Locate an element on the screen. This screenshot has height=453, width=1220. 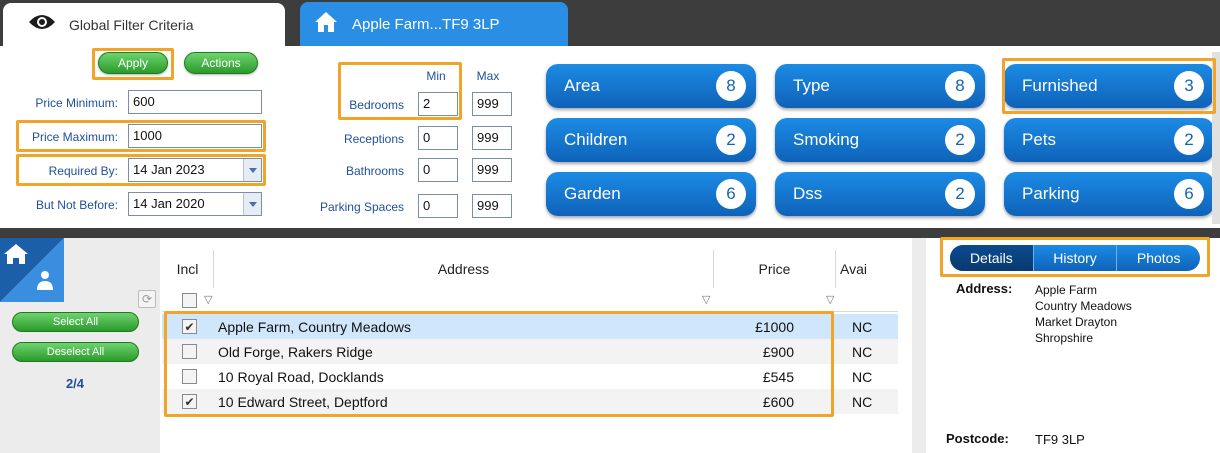
criteria-pets-button: Pets 2 is located at coordinates (1109, 140).